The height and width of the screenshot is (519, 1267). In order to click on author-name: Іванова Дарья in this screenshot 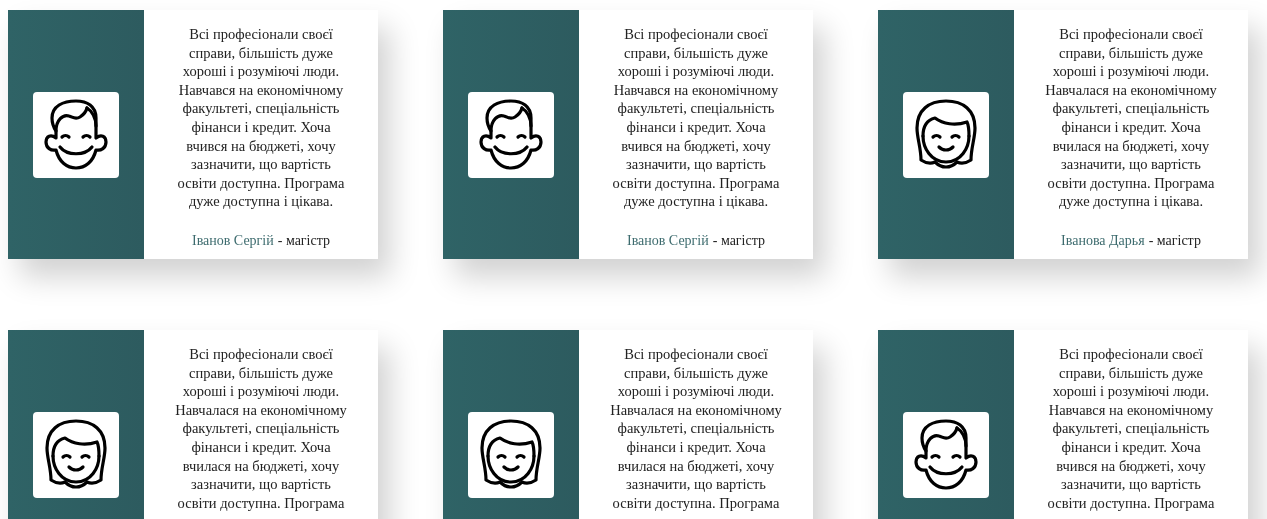, I will do `click(1103, 240)`.